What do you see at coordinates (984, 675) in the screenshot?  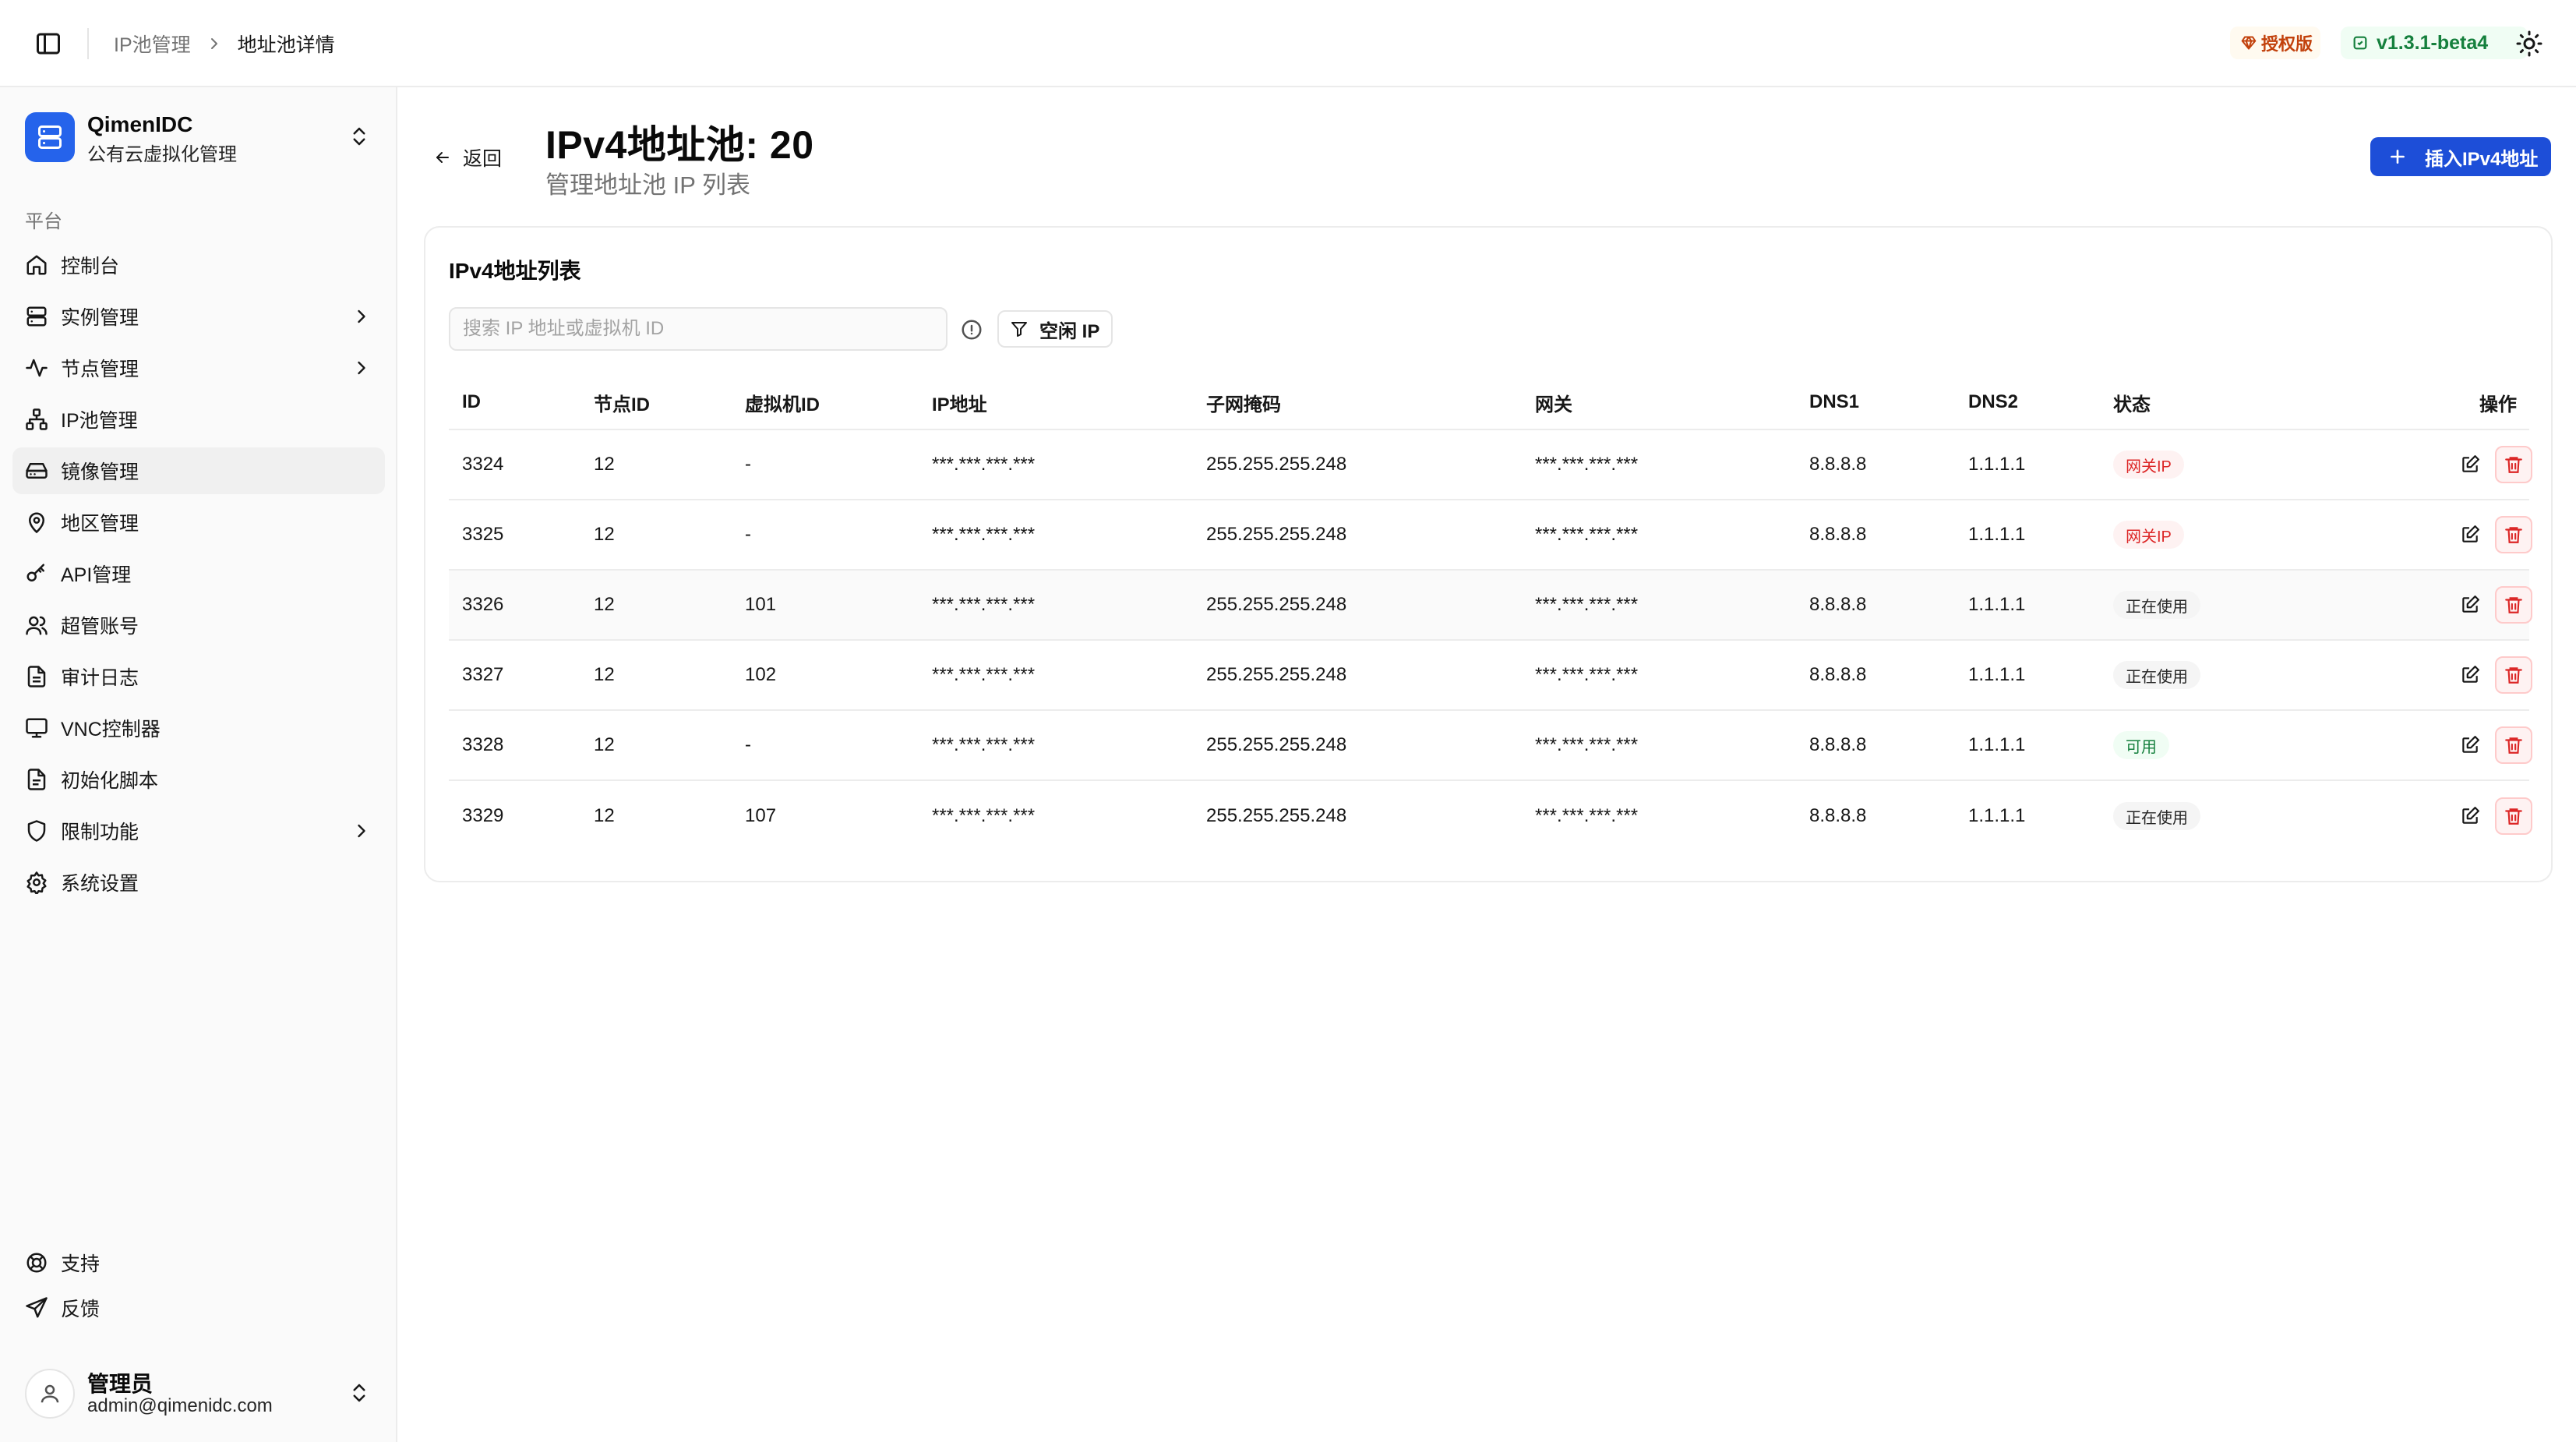 I see `cell-ip: ***.***.***.***` at bounding box center [984, 675].